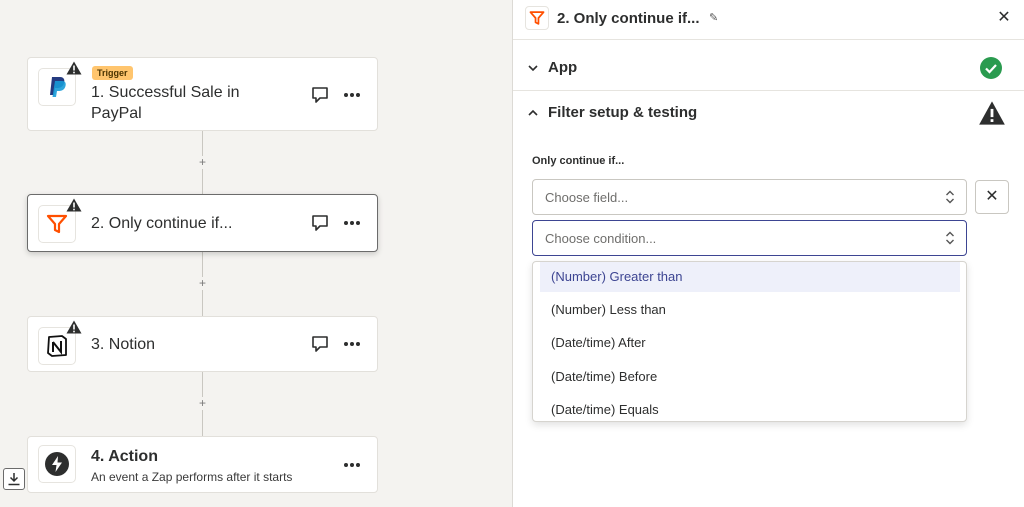  Describe the element at coordinates (992, 197) in the screenshot. I see `remove-condition-button: ✕` at that location.